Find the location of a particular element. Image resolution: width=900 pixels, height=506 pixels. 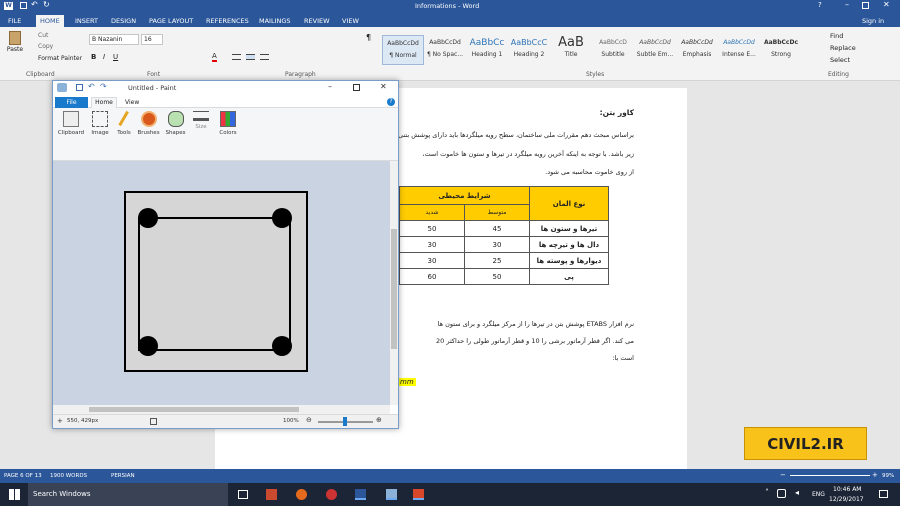

col-element-type: نوع المان is located at coordinates (569, 203).